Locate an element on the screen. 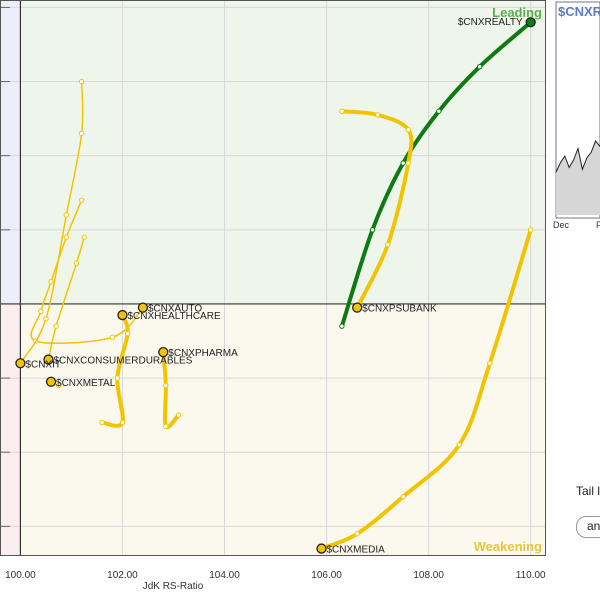 This screenshot has width=600, height=600. cnxmetal-label: $CNXMETAL is located at coordinates (86, 383).